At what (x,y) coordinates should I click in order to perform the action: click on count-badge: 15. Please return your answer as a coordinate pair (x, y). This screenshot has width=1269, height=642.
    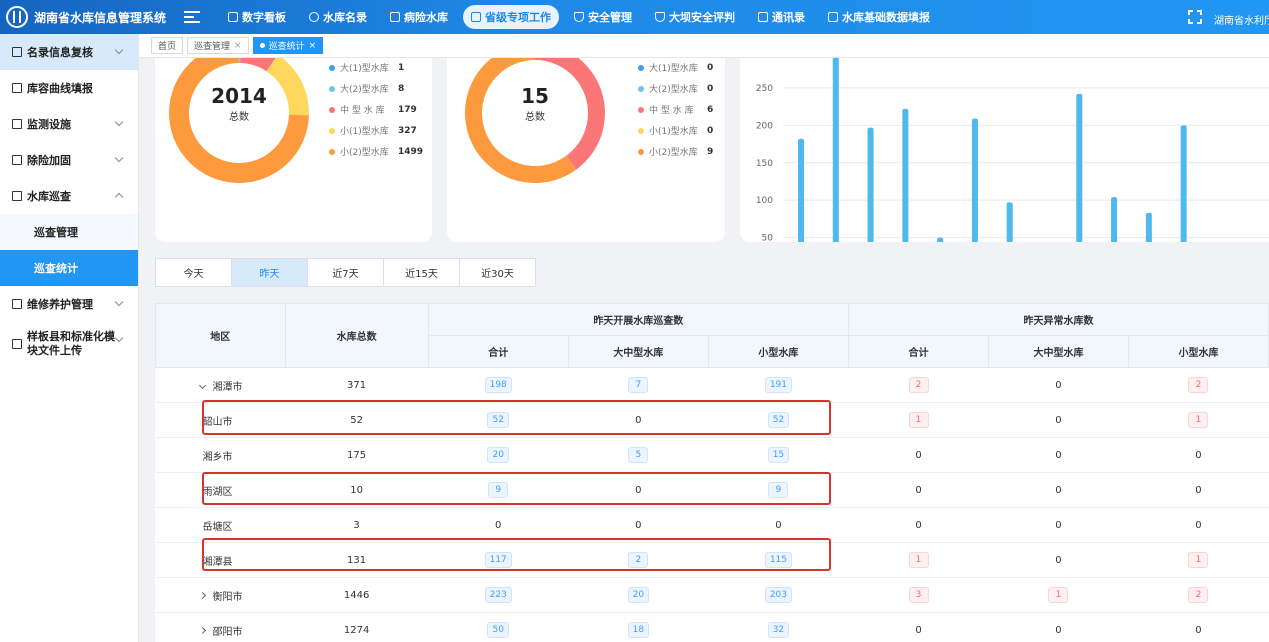
    Looking at the image, I should click on (778, 455).